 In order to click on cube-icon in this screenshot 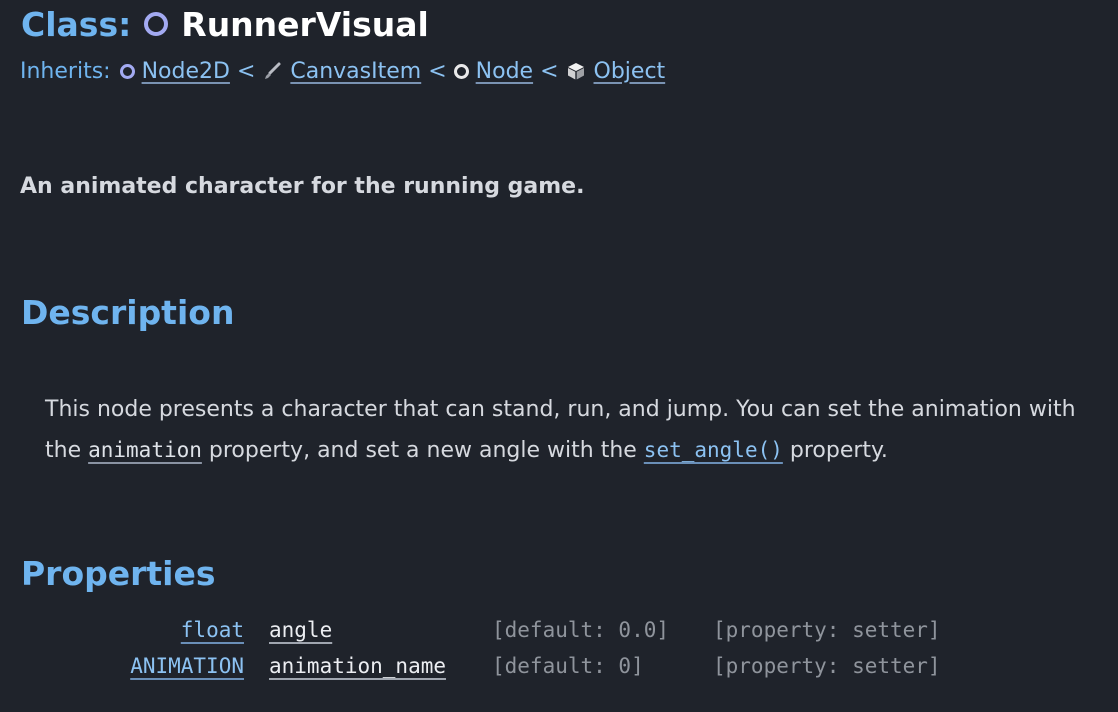, I will do `click(576, 71)`.